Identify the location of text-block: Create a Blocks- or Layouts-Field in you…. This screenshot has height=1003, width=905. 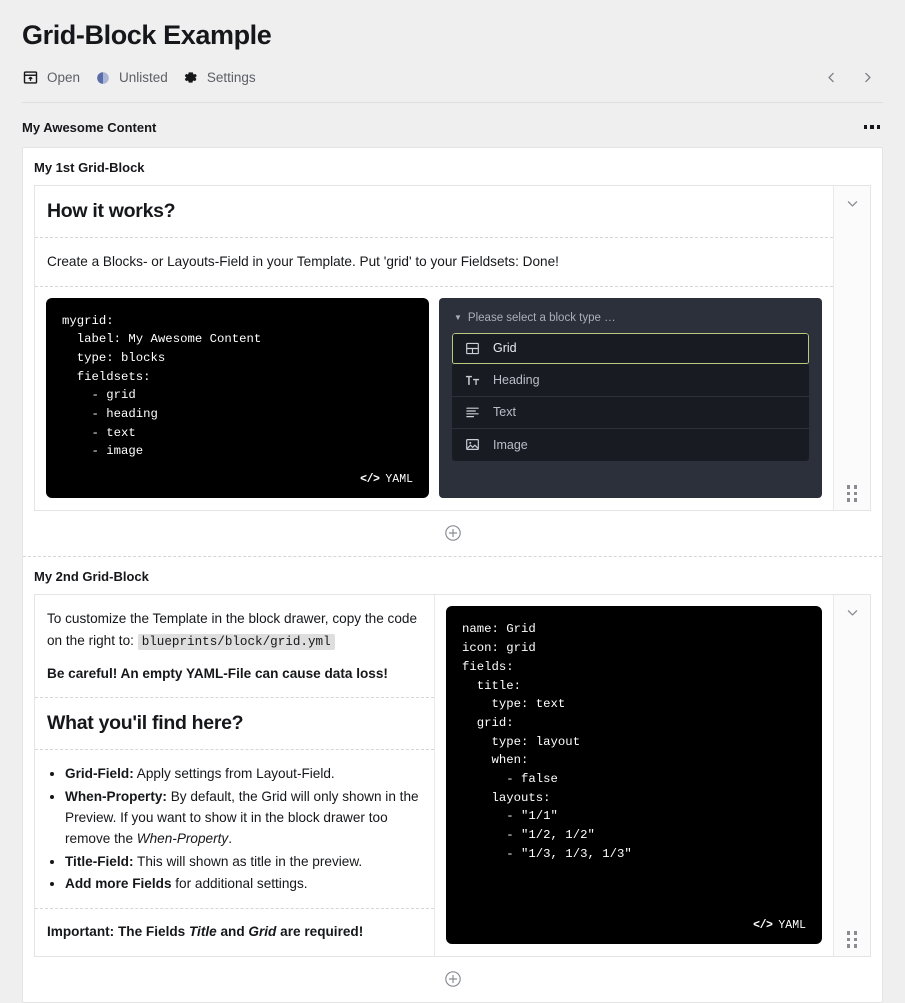
(434, 261).